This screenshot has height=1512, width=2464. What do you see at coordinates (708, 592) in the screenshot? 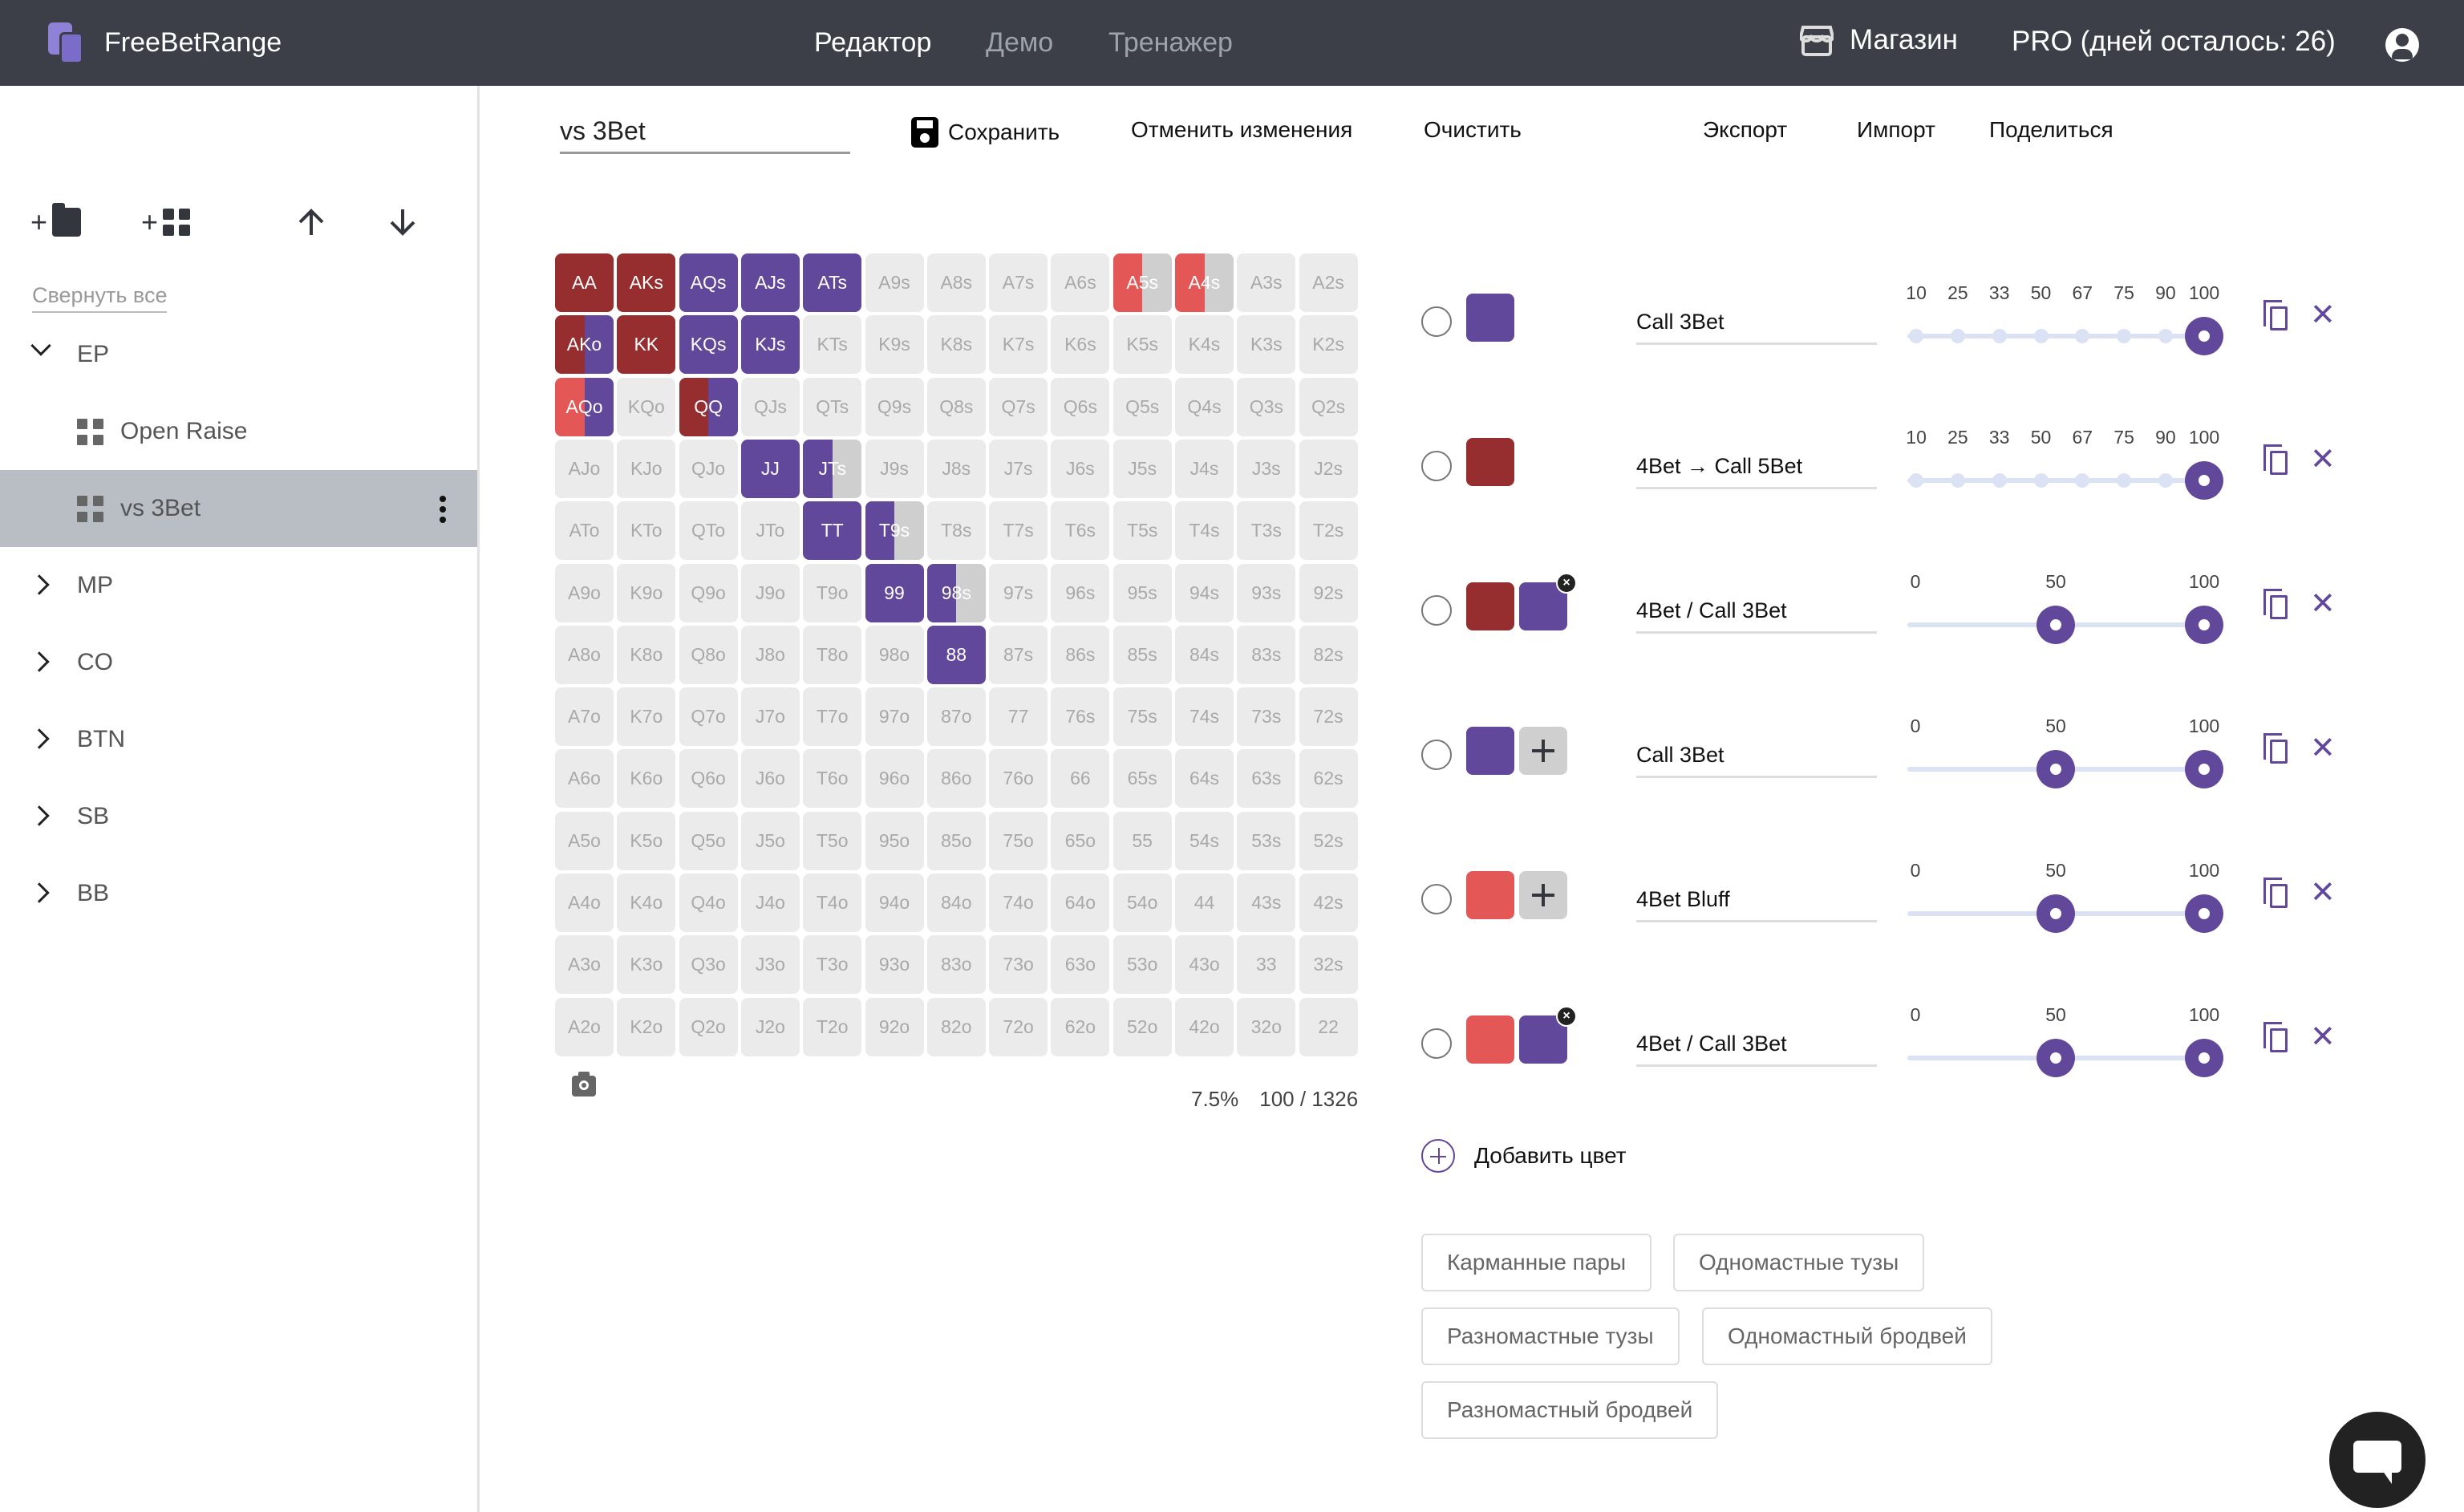
I see `hand-cell-Q9o: Q9o` at bounding box center [708, 592].